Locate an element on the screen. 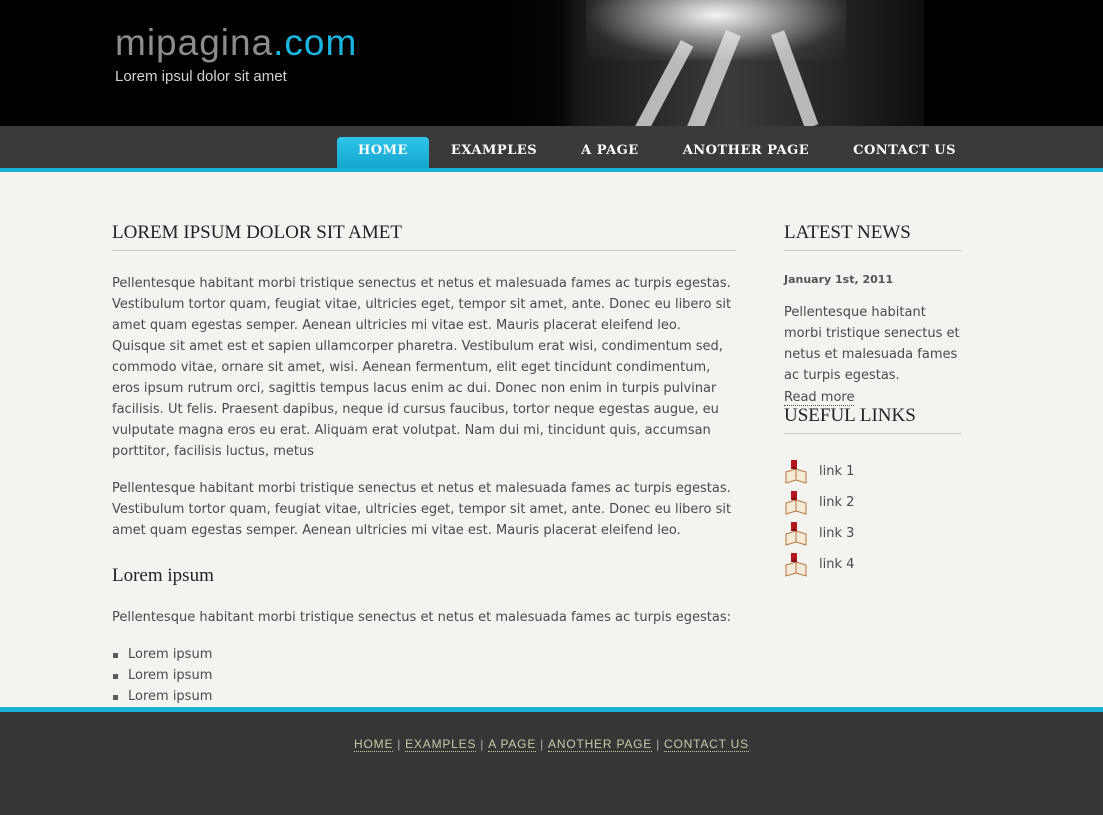 The width and height of the screenshot is (1103, 815). news-date: January 1st, 2011 is located at coordinates (839, 279).